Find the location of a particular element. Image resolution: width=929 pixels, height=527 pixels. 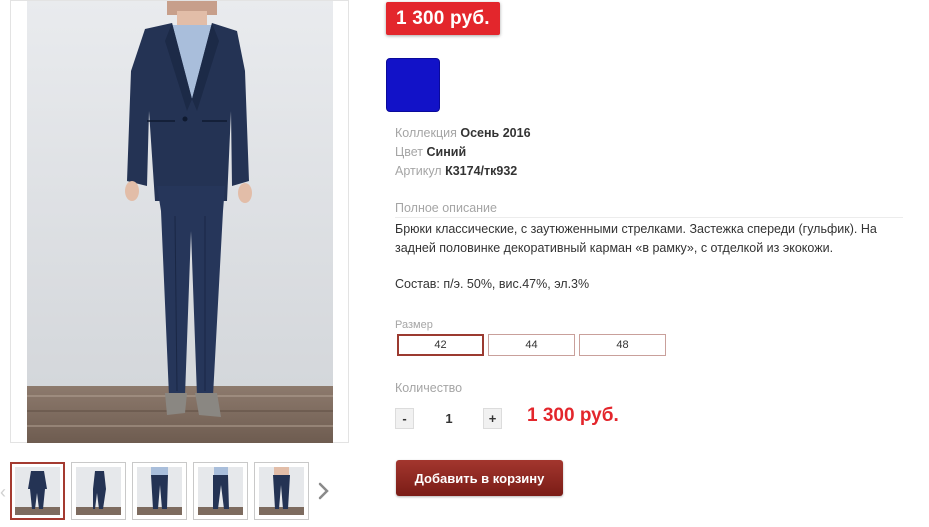

chevron-left-icon: ‹ is located at coordinates (4, 492).